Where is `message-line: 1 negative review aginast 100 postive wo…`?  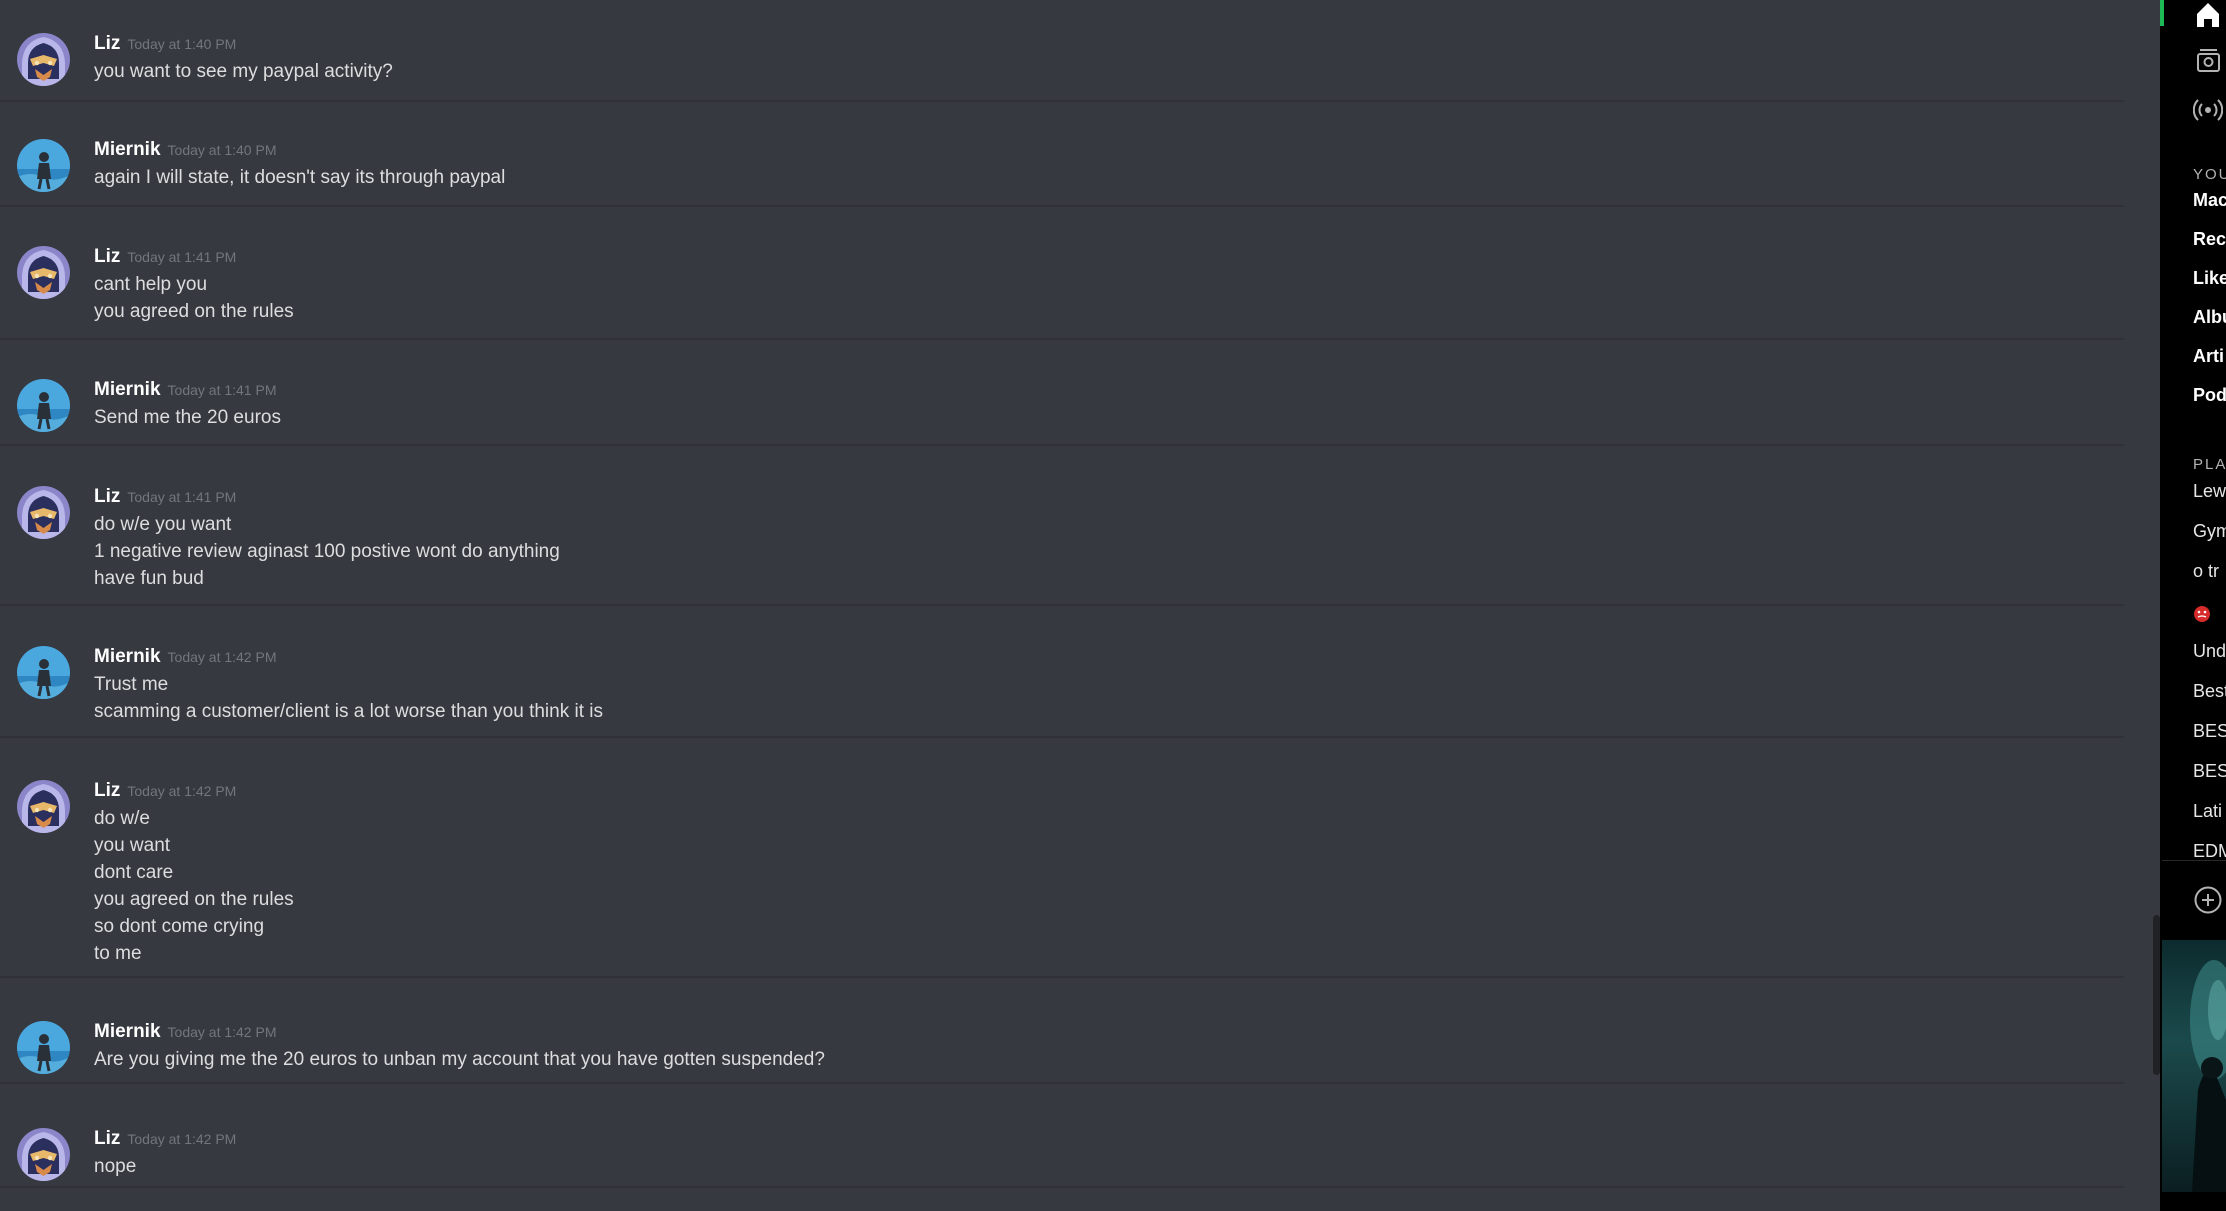 message-line: 1 negative review aginast 100 postive wo… is located at coordinates (327, 551).